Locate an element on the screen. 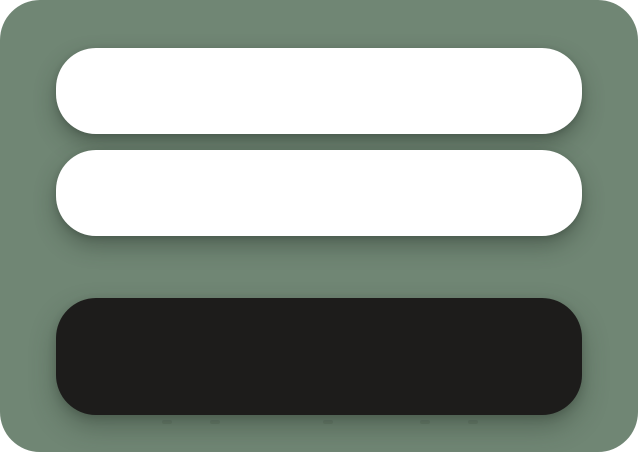  decorative-shadow-marks is located at coordinates (319, 424).